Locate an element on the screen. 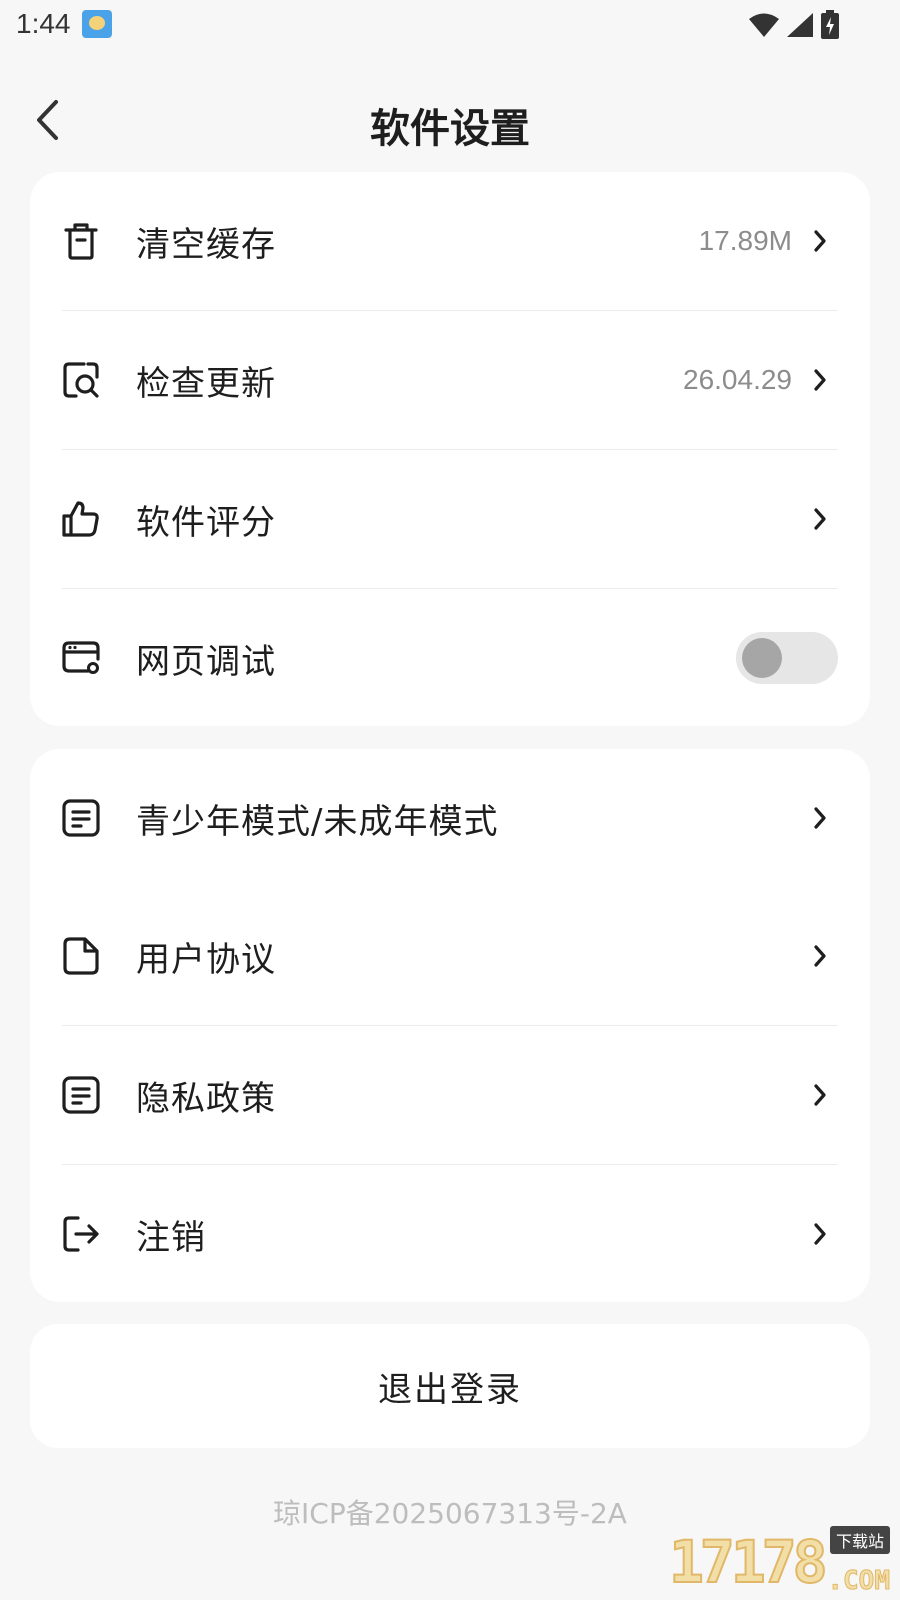 This screenshot has width=900, height=1600. thumbs-up-icon is located at coordinates (81, 519).